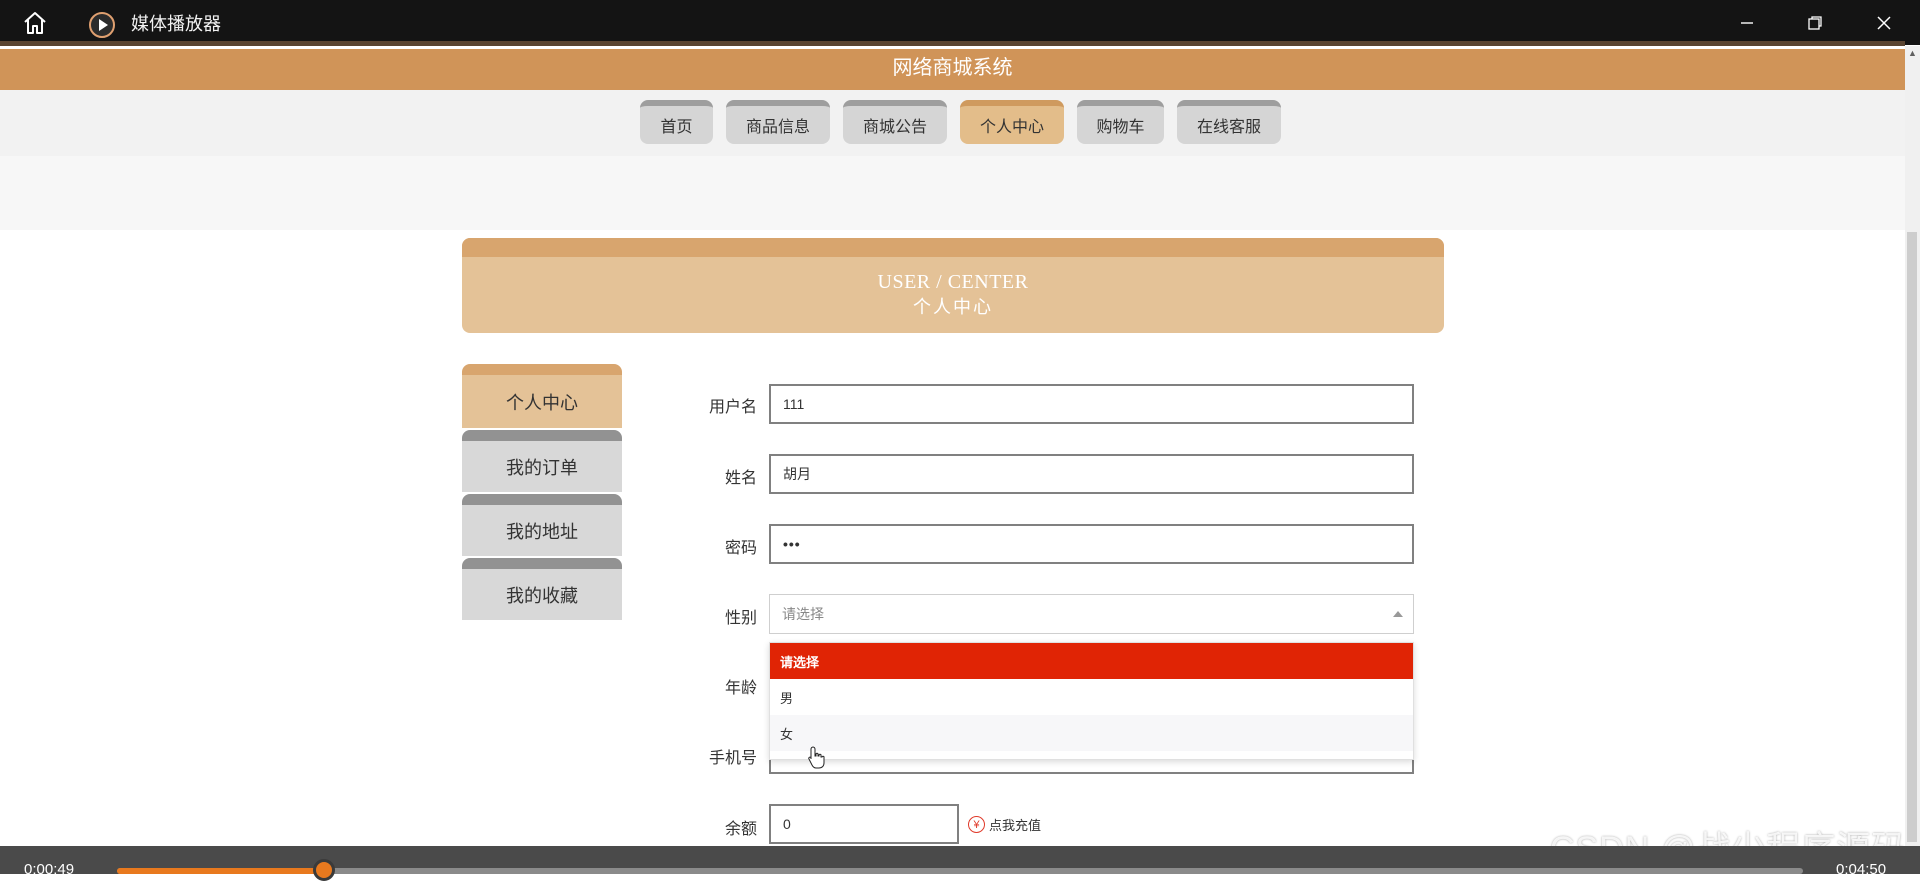  Describe the element at coordinates (953, 282) in the screenshot. I see `banner-title-en: USER / CENTER` at that location.